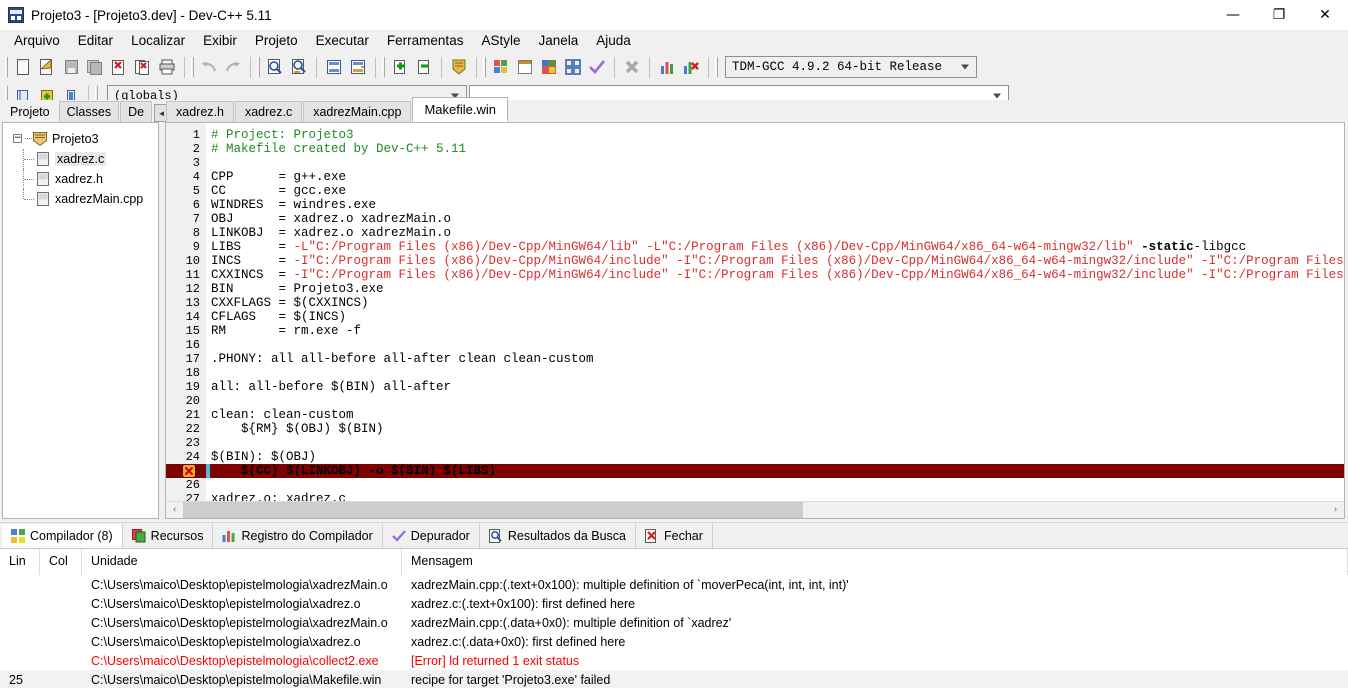  What do you see at coordinates (168, 535) in the screenshot?
I see `tab-recursos: Recursos` at bounding box center [168, 535].